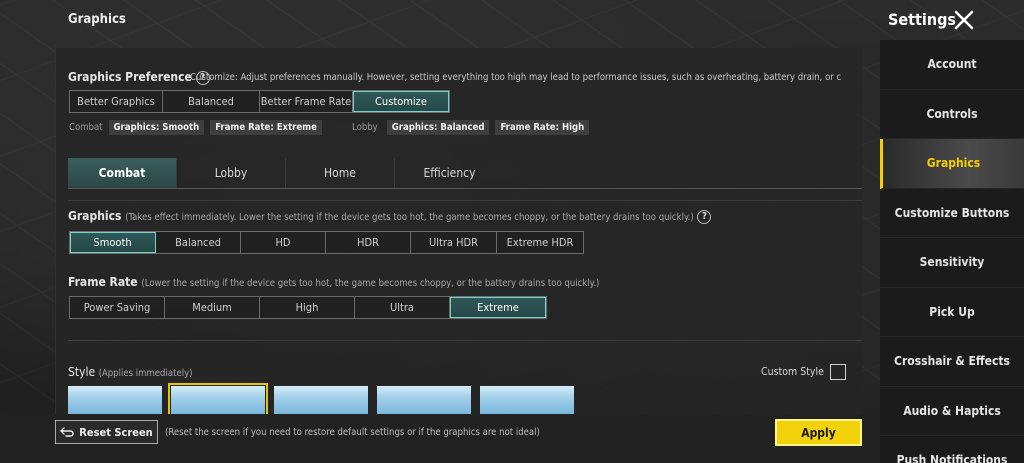 The width and height of the screenshot is (1024, 463). I want to click on preference-option-balanced: Balanced, so click(211, 101).